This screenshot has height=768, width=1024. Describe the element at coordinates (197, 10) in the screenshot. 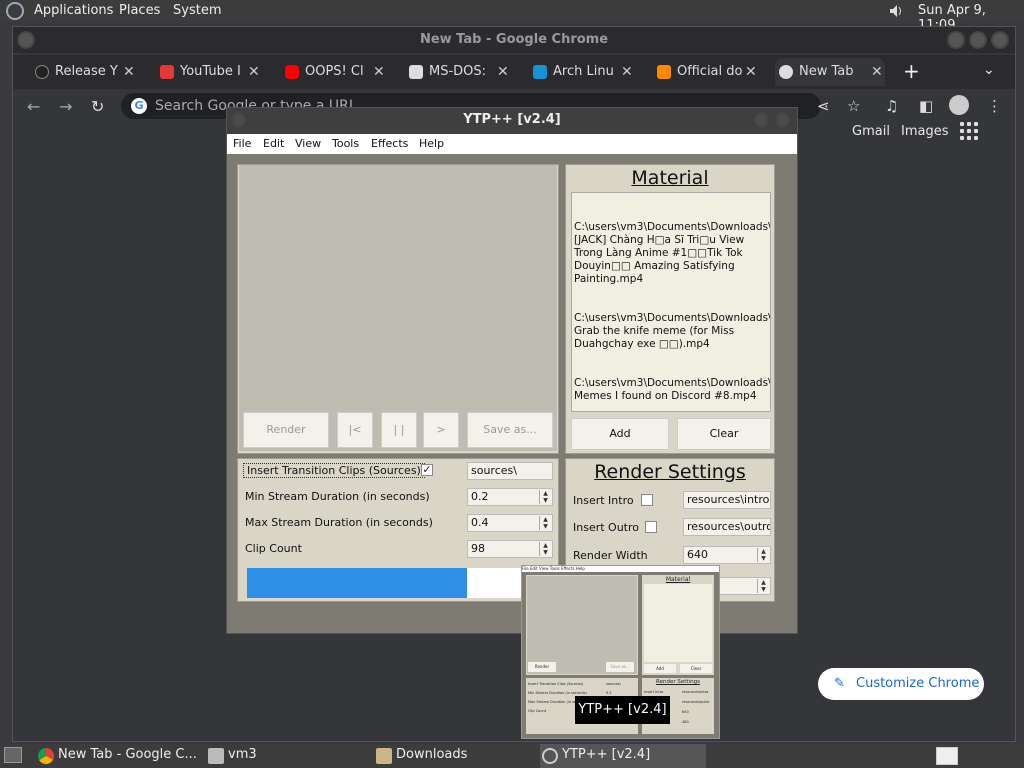

I see `system-menu: System` at that location.